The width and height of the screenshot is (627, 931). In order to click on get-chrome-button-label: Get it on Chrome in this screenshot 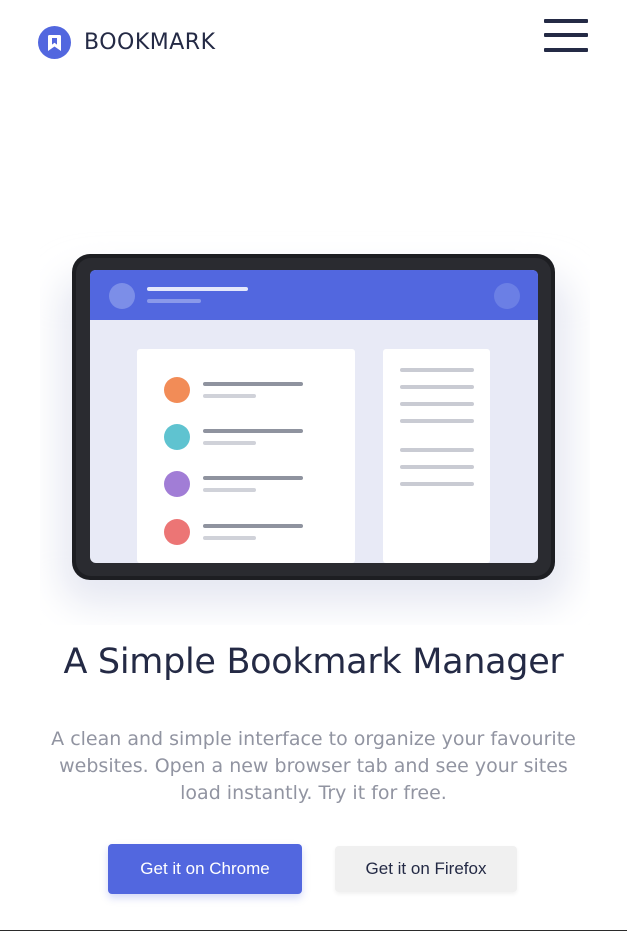, I will do `click(205, 868)`.